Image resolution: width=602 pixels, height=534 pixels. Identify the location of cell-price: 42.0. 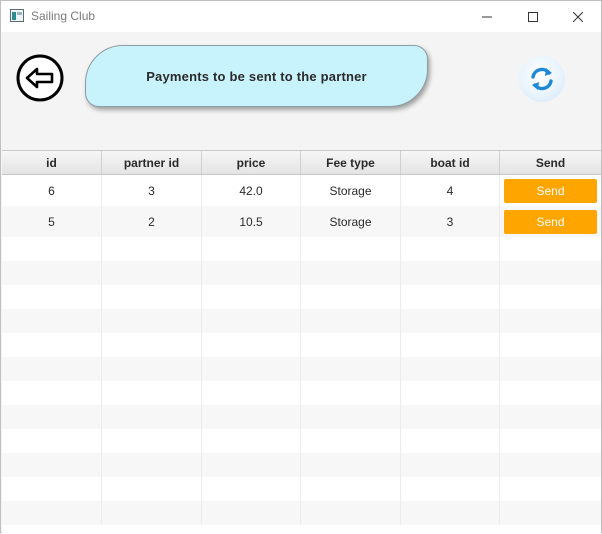
(251, 190).